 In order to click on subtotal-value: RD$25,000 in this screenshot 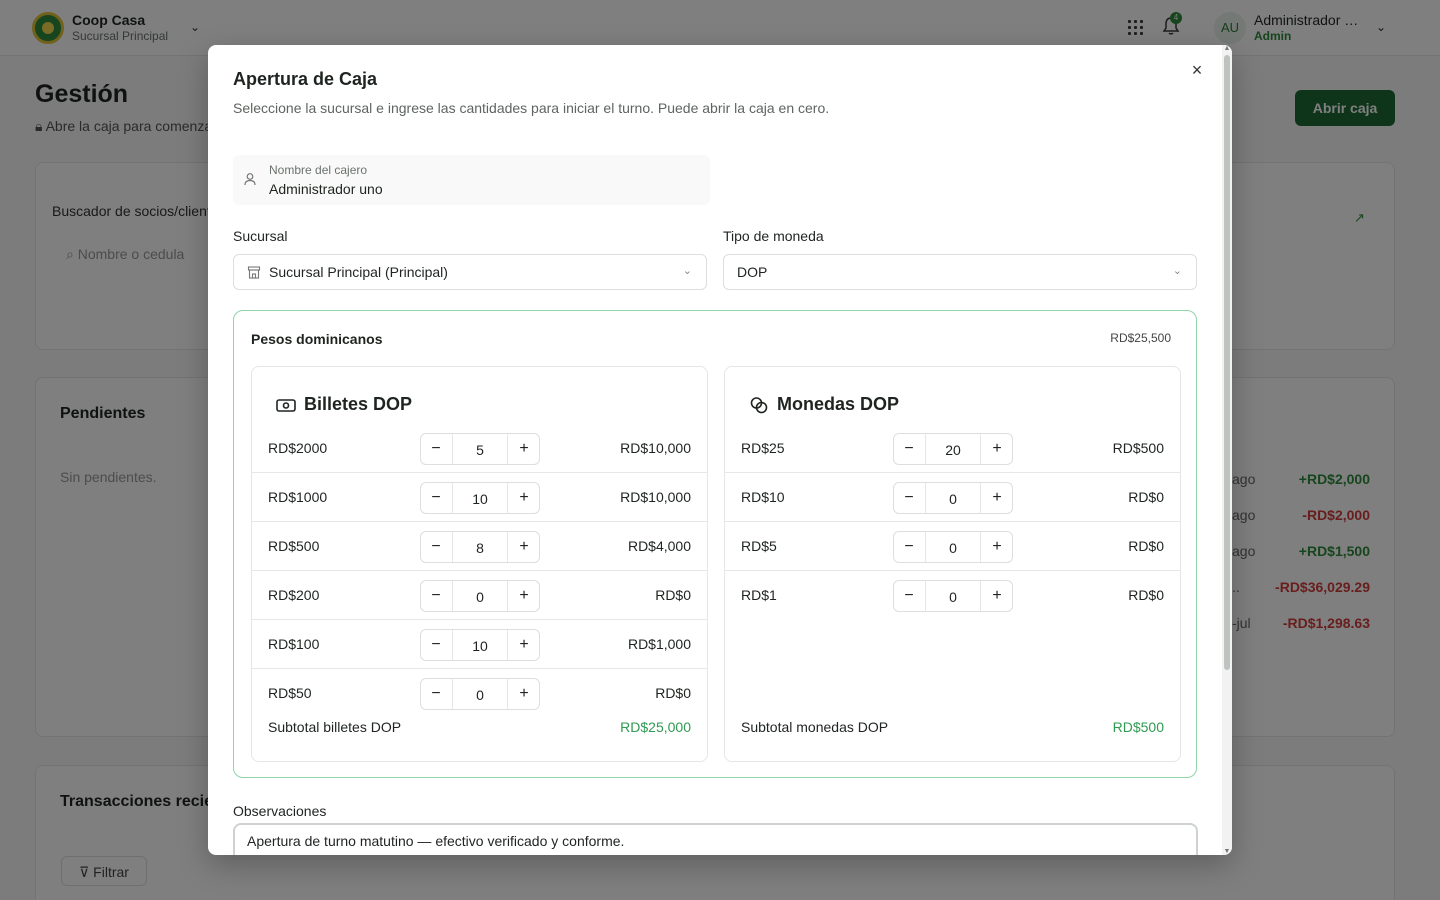, I will do `click(655, 727)`.